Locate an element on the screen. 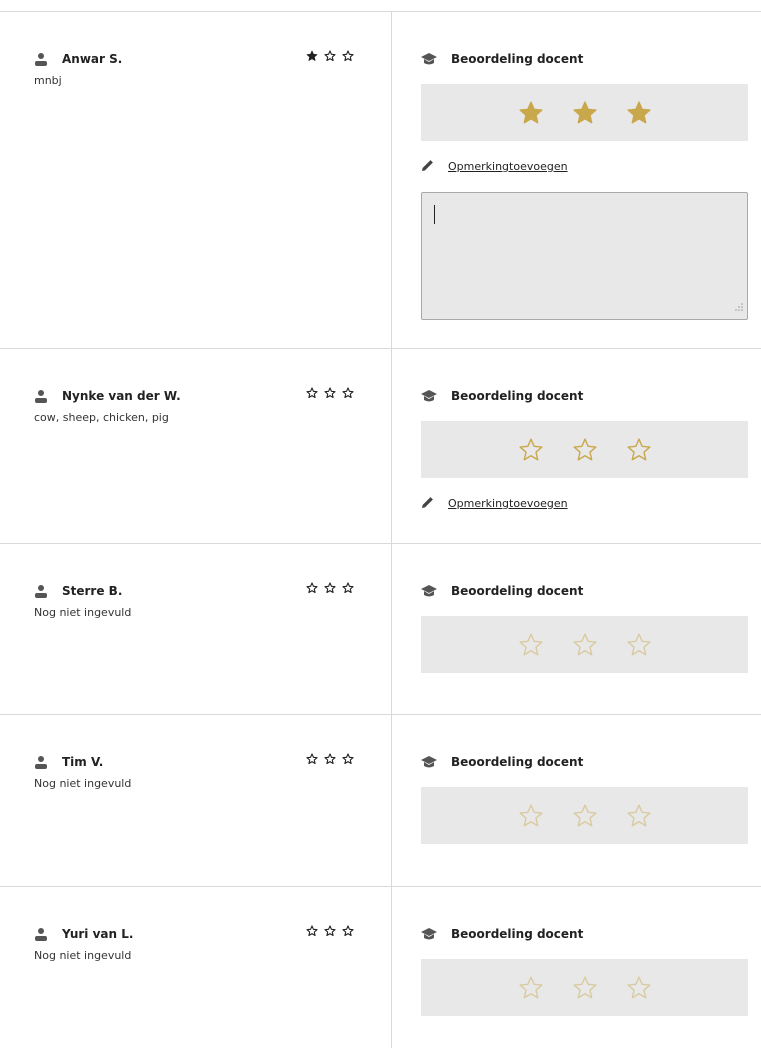 This screenshot has width=761, height=1048. student-name: Yuri van L. is located at coordinates (98, 934).